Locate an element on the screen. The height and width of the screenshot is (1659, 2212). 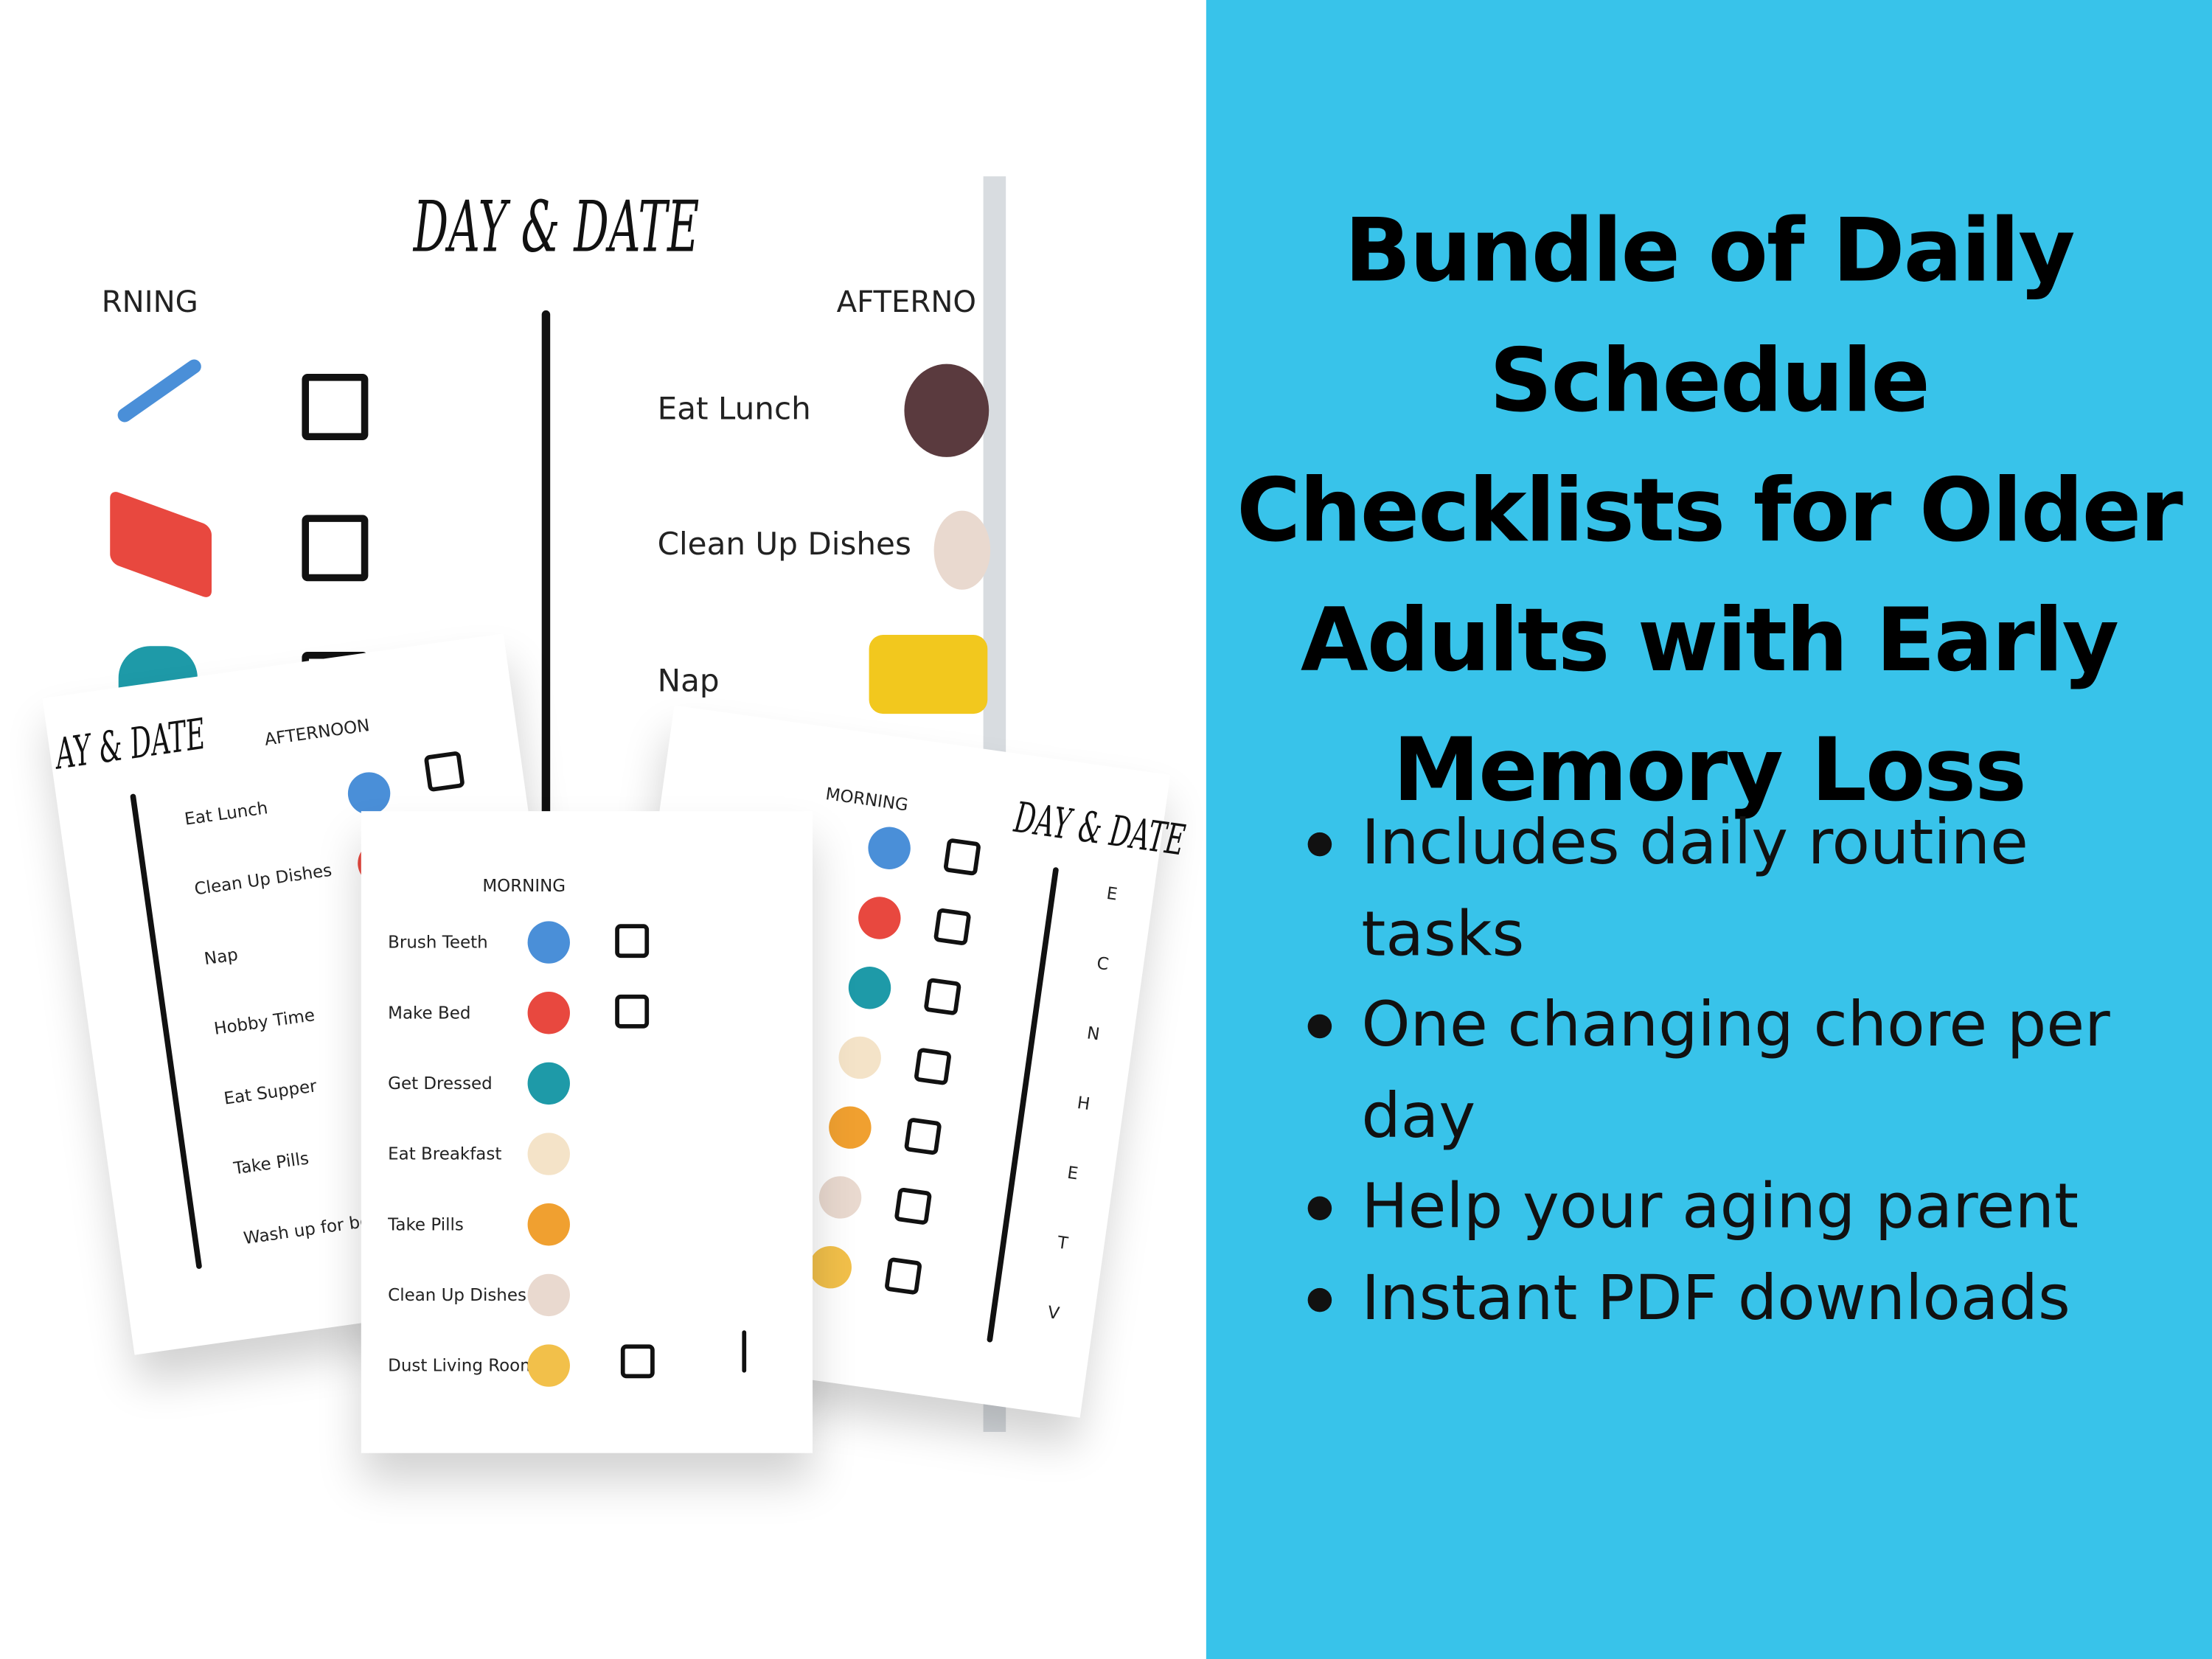
afternoon-header: AFTERNO is located at coordinates (906, 302).